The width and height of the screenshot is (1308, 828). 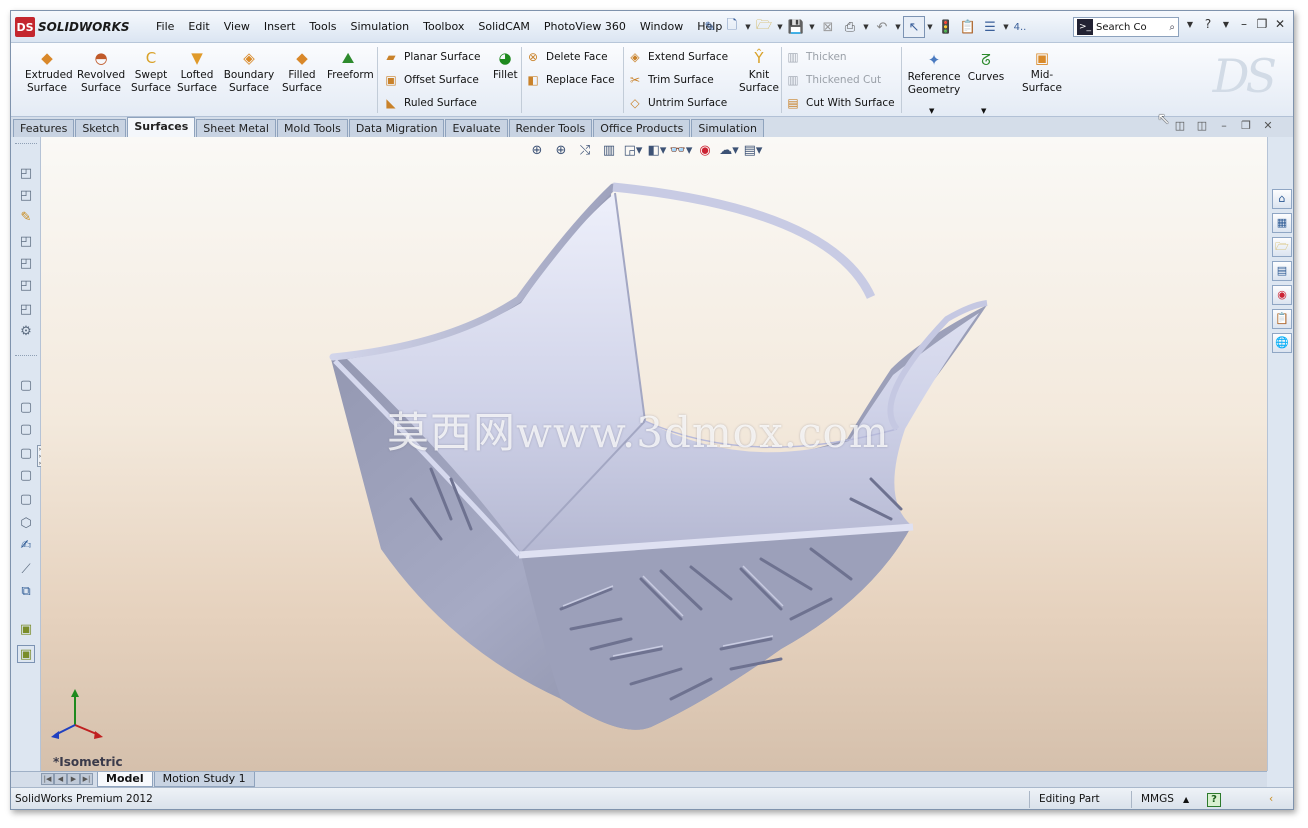 I want to click on search-box: >_ Search Co ⌕, so click(x=1126, y=27).